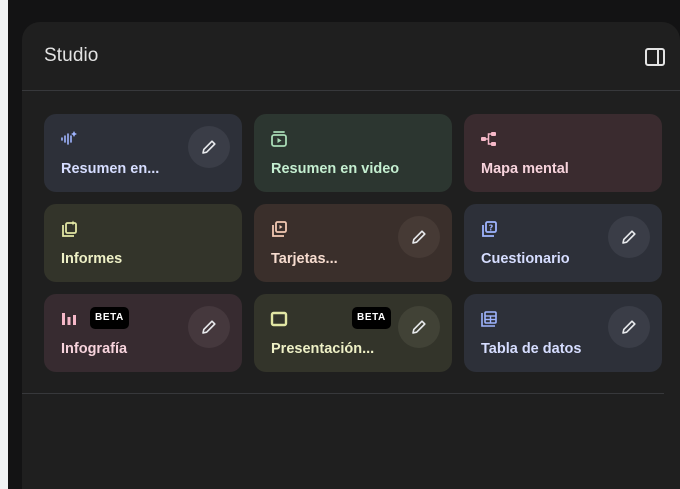 The height and width of the screenshot is (489, 680). Describe the element at coordinates (69, 319) in the screenshot. I see `infographic-icon` at that location.